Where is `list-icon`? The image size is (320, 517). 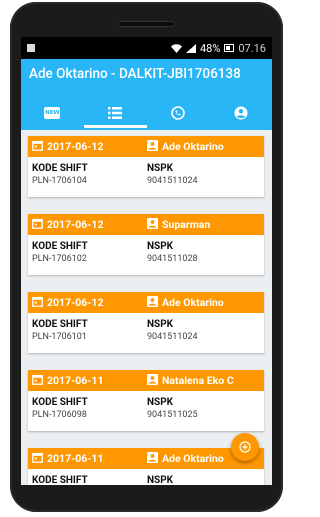
list-icon is located at coordinates (115, 112).